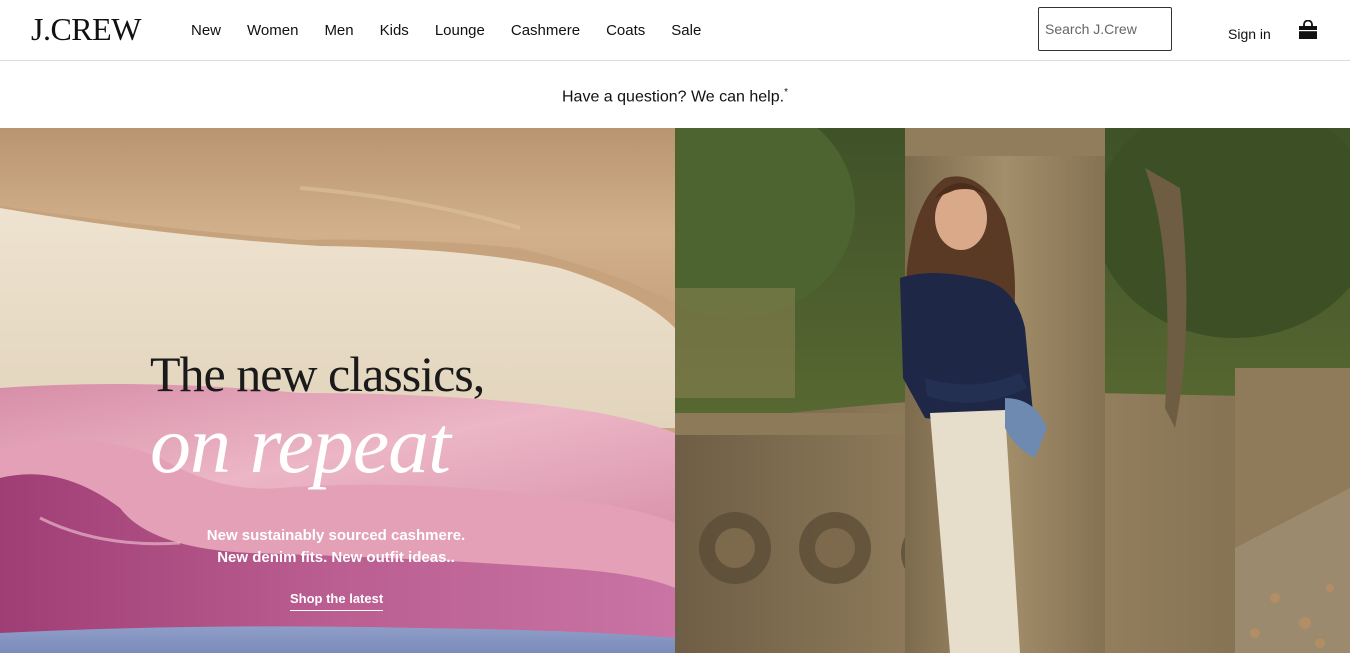 Image resolution: width=1350 pixels, height=653 pixels. Describe the element at coordinates (394, 31) in the screenshot. I see `nav-item-kids: Kids` at that location.